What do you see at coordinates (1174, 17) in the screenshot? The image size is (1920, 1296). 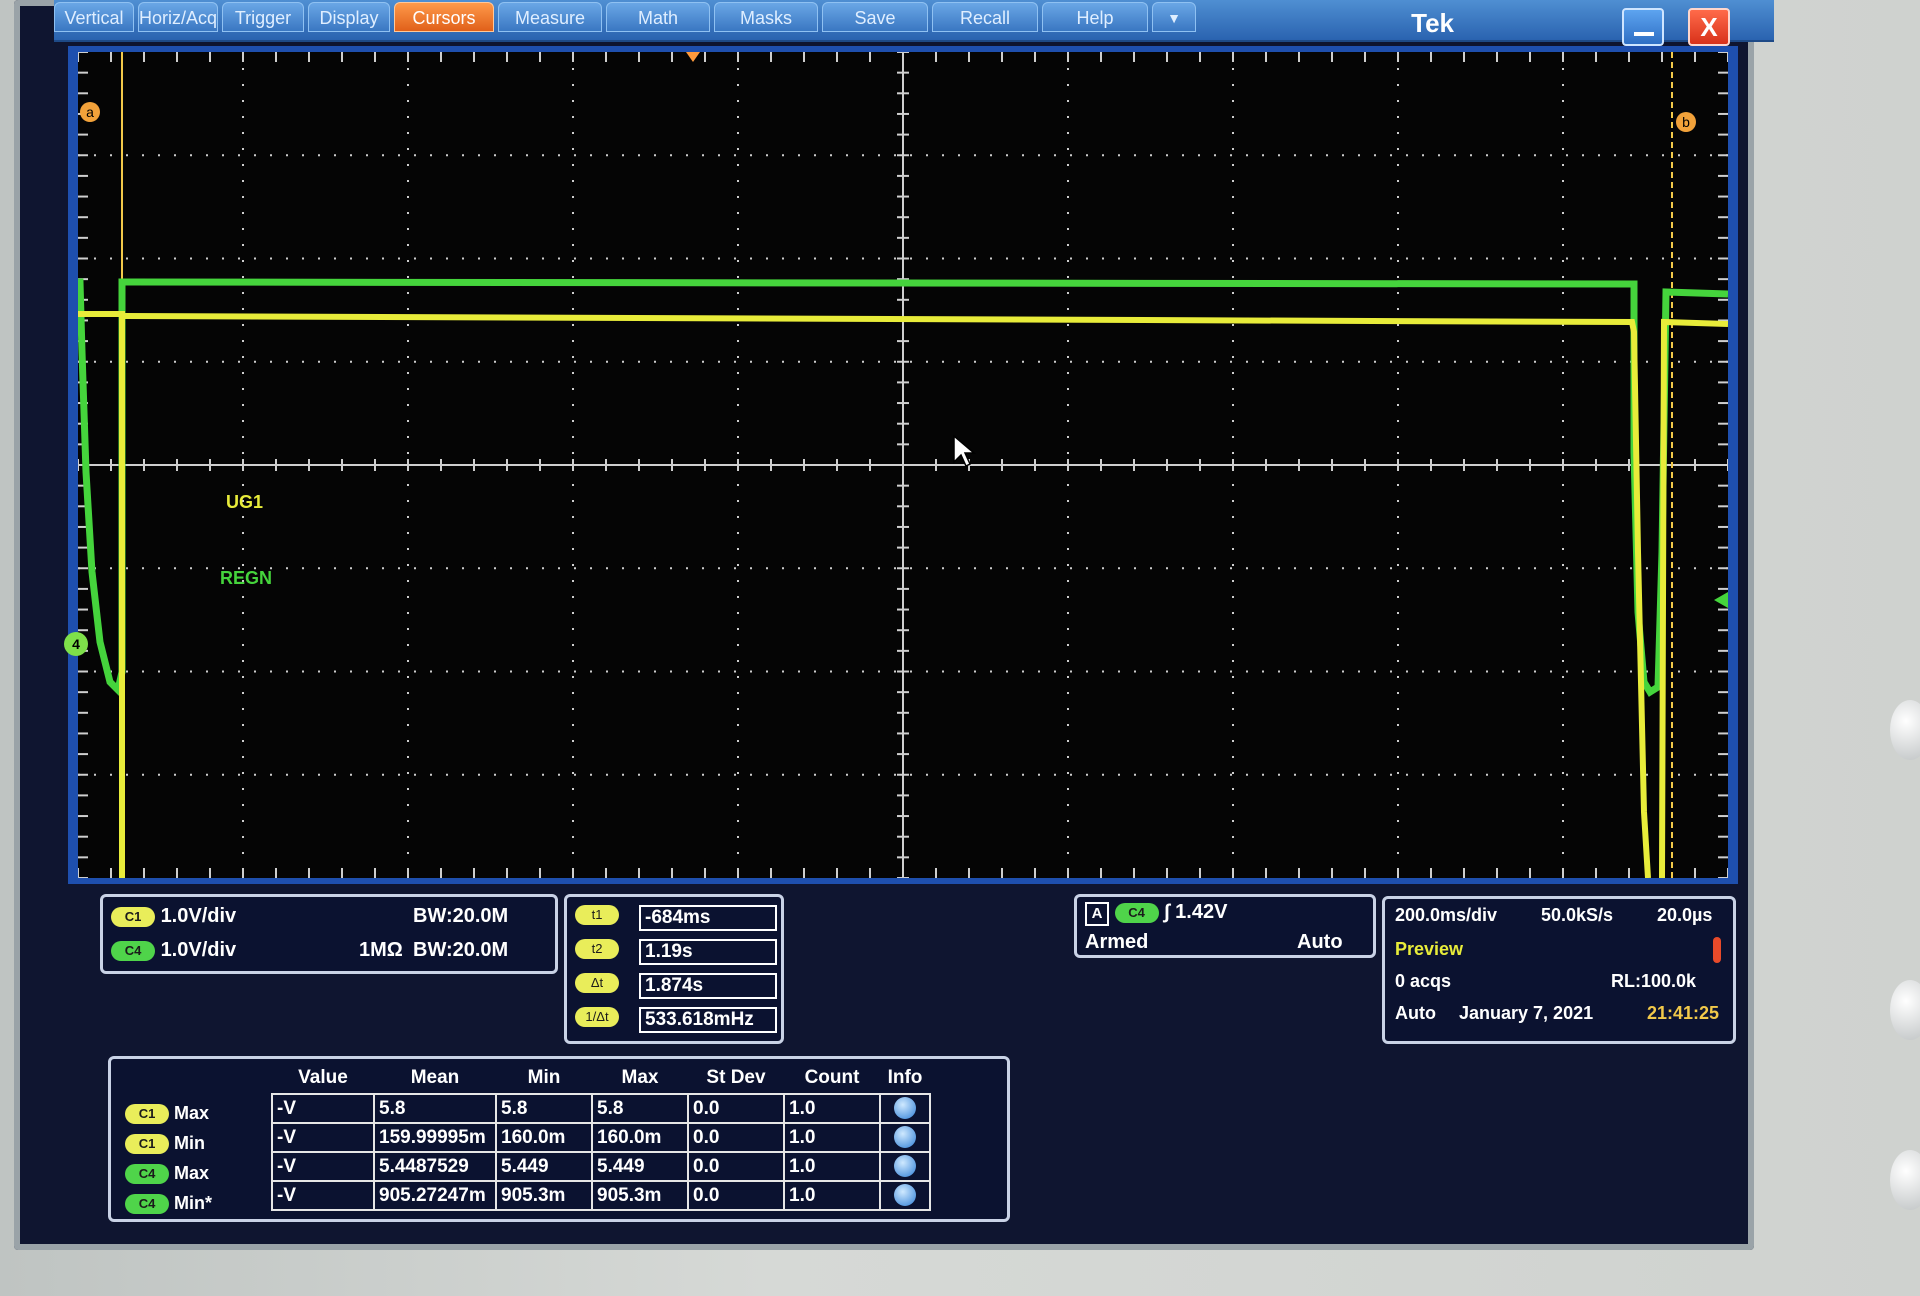 I see `menu-more-button: ▼` at bounding box center [1174, 17].